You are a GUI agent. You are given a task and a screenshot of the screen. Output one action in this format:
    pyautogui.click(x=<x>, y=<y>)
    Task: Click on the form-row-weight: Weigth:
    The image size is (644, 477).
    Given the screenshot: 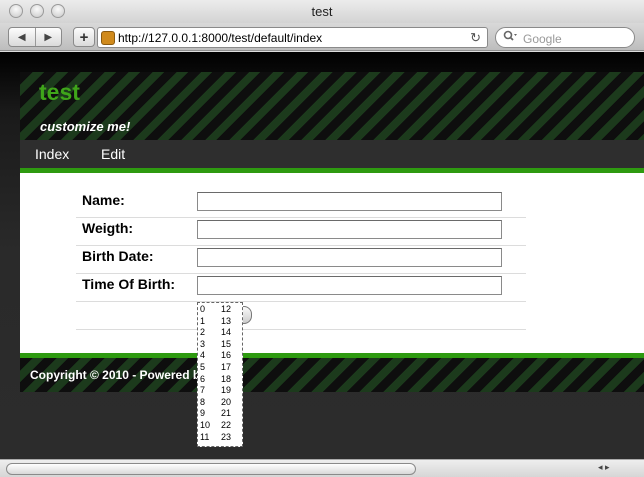 What is the action you would take?
    pyautogui.click(x=301, y=232)
    